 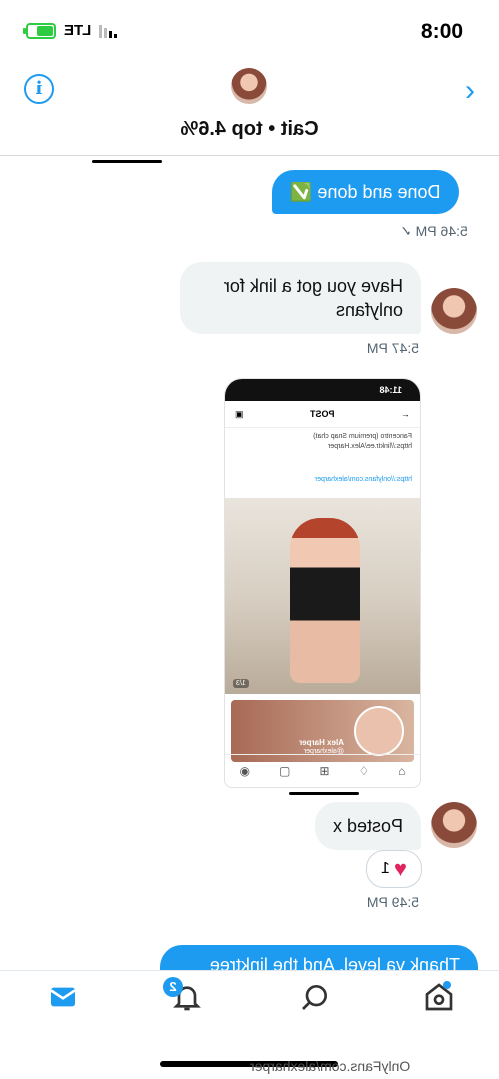 I want to click on screenshot-link: https://onlyfans.com/alexharper, so click(x=363, y=479).